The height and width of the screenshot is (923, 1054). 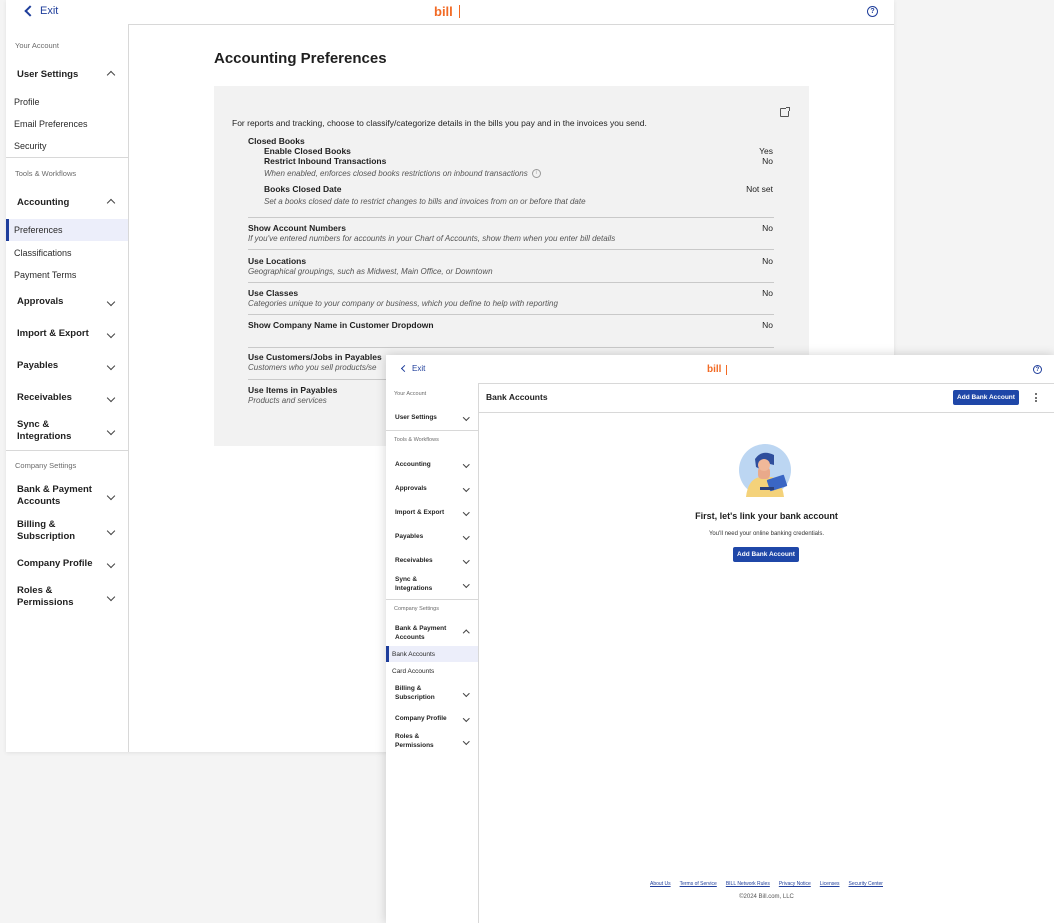 What do you see at coordinates (1036, 397) in the screenshot?
I see `more-options-icon` at bounding box center [1036, 397].